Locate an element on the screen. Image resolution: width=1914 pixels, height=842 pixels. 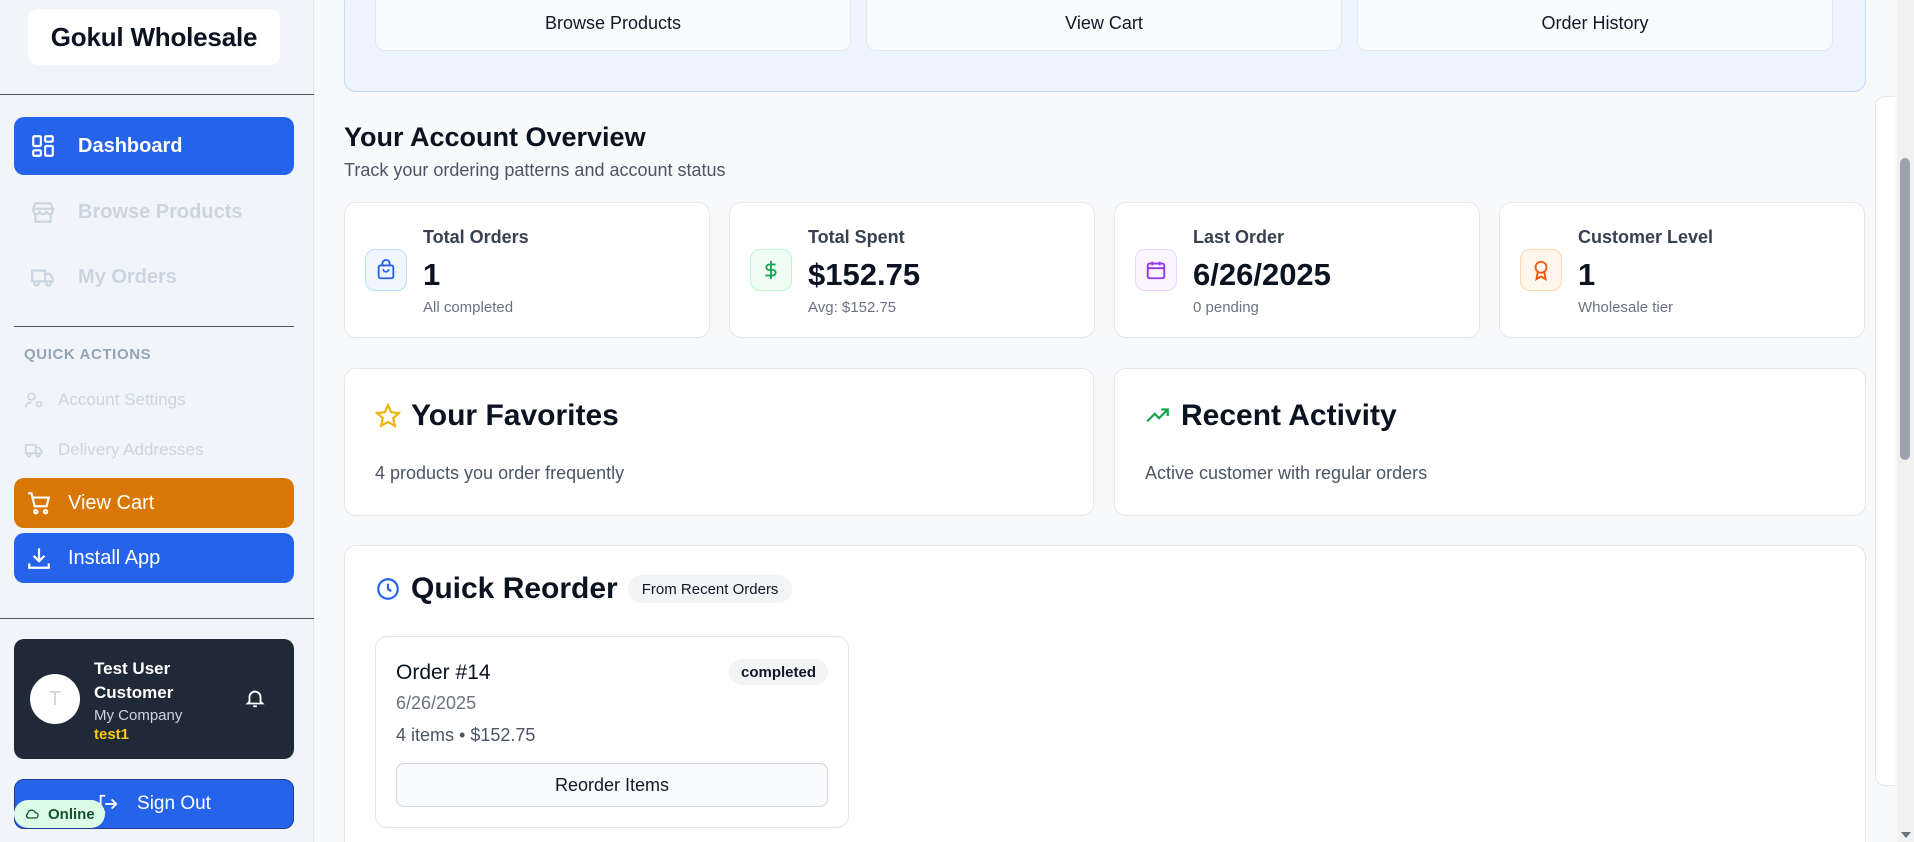
sidebar-link-label: Account Settings is located at coordinates (122, 399).